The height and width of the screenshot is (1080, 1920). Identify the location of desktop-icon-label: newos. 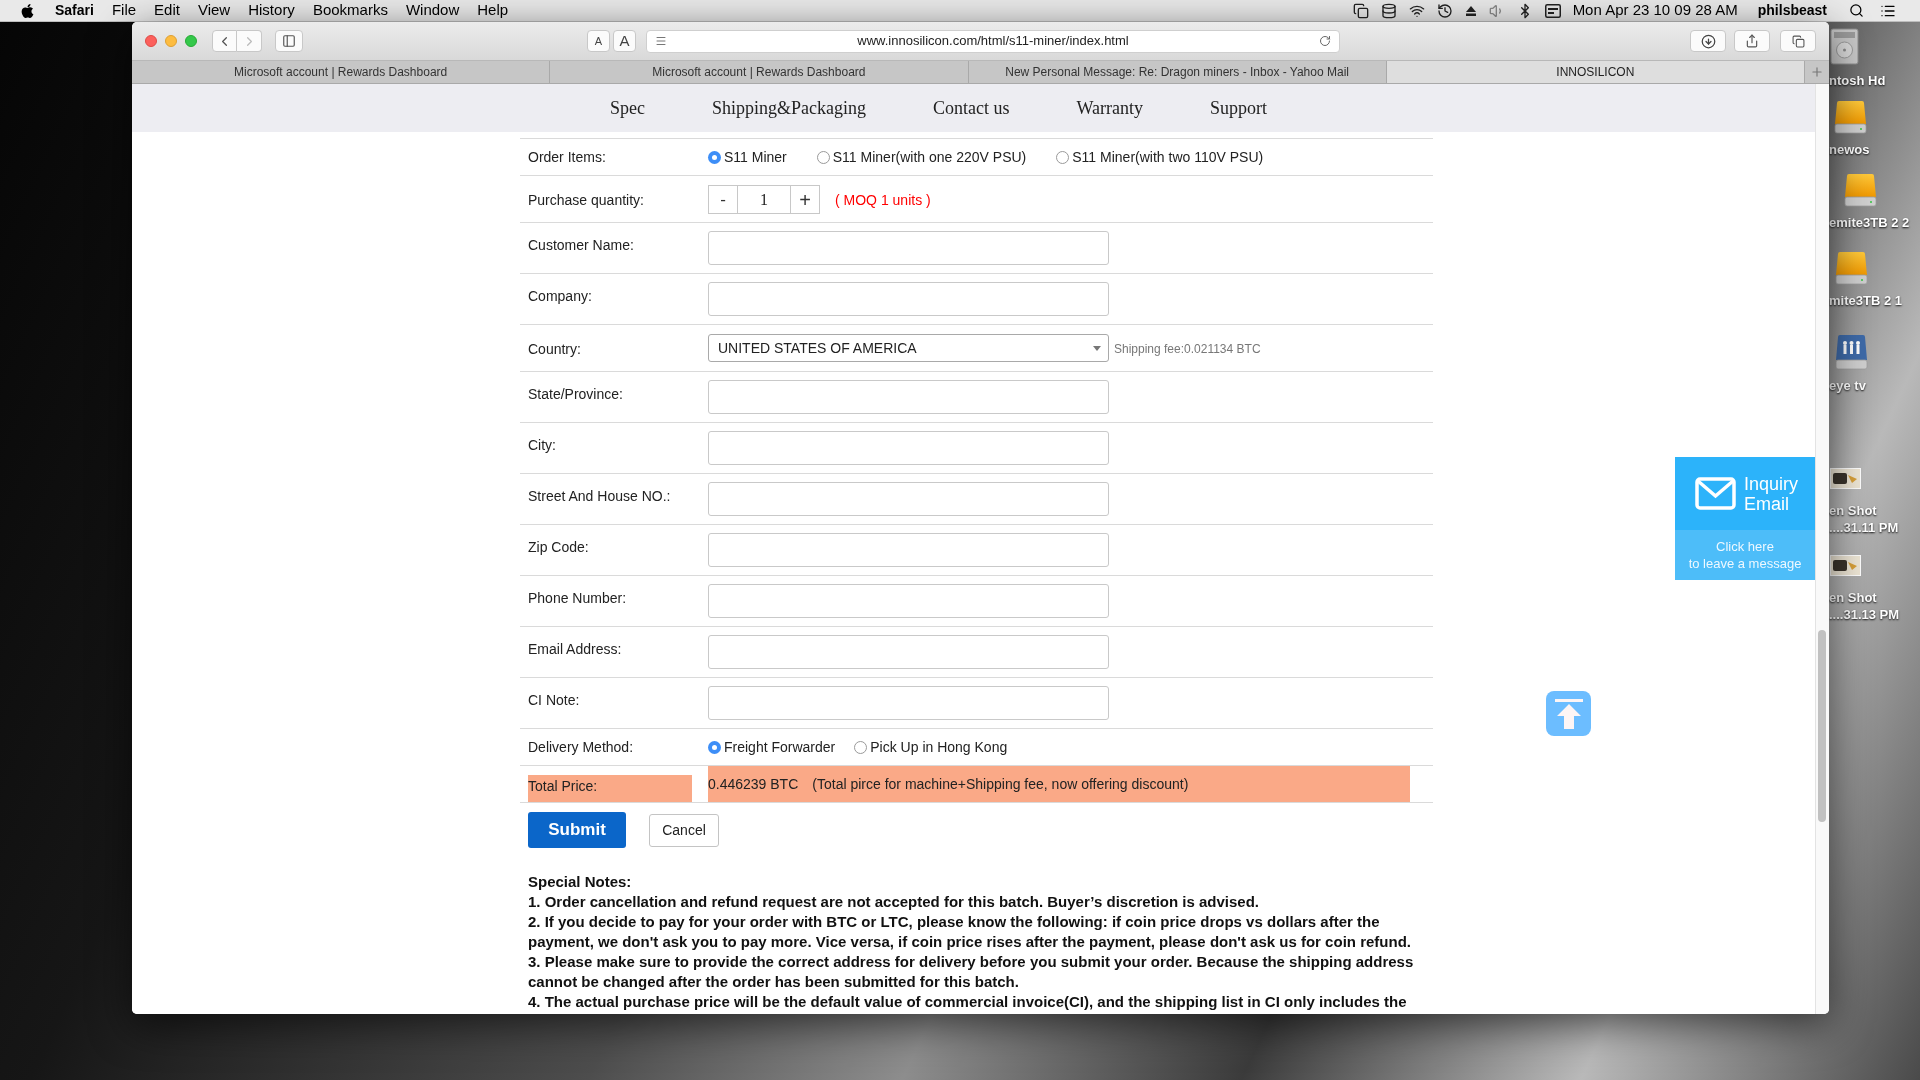
(1849, 149).